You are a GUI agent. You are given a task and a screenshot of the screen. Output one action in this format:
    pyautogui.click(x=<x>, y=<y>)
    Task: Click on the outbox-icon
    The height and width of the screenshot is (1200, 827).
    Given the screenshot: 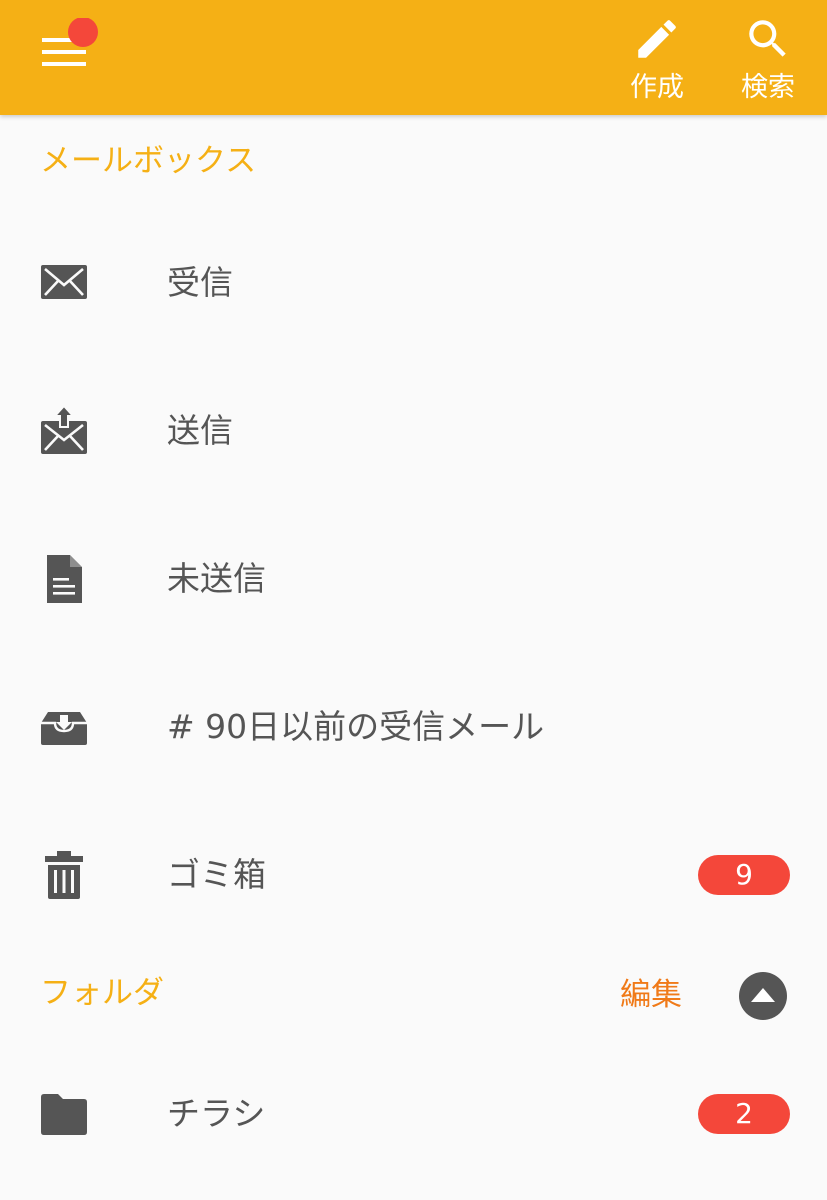 What is the action you would take?
    pyautogui.click(x=64, y=431)
    